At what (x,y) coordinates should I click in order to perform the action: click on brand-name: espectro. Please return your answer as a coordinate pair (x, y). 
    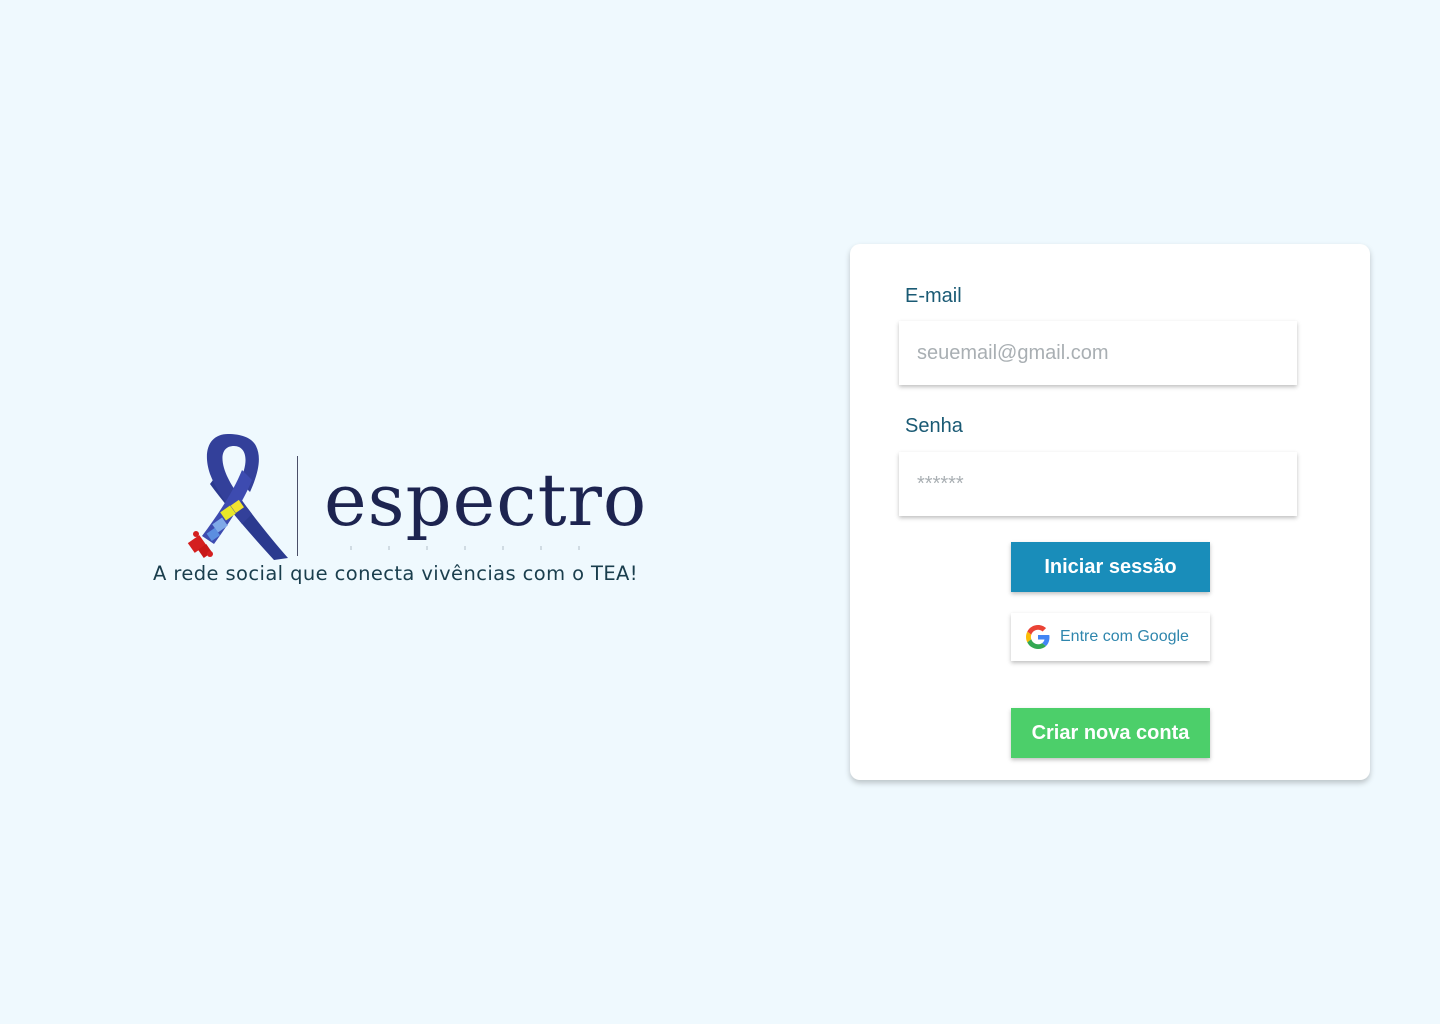
    Looking at the image, I should click on (486, 500).